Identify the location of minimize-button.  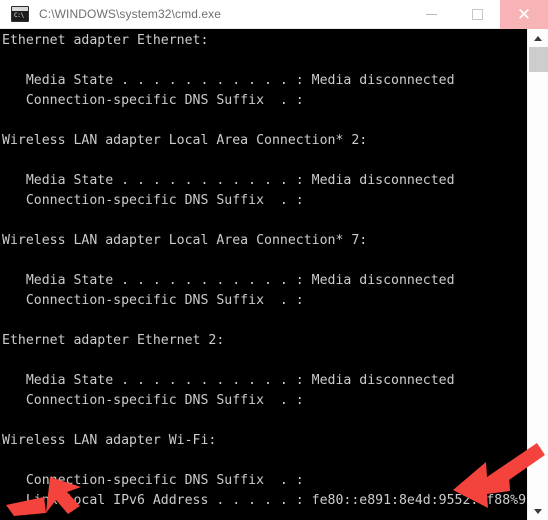
(431, 14).